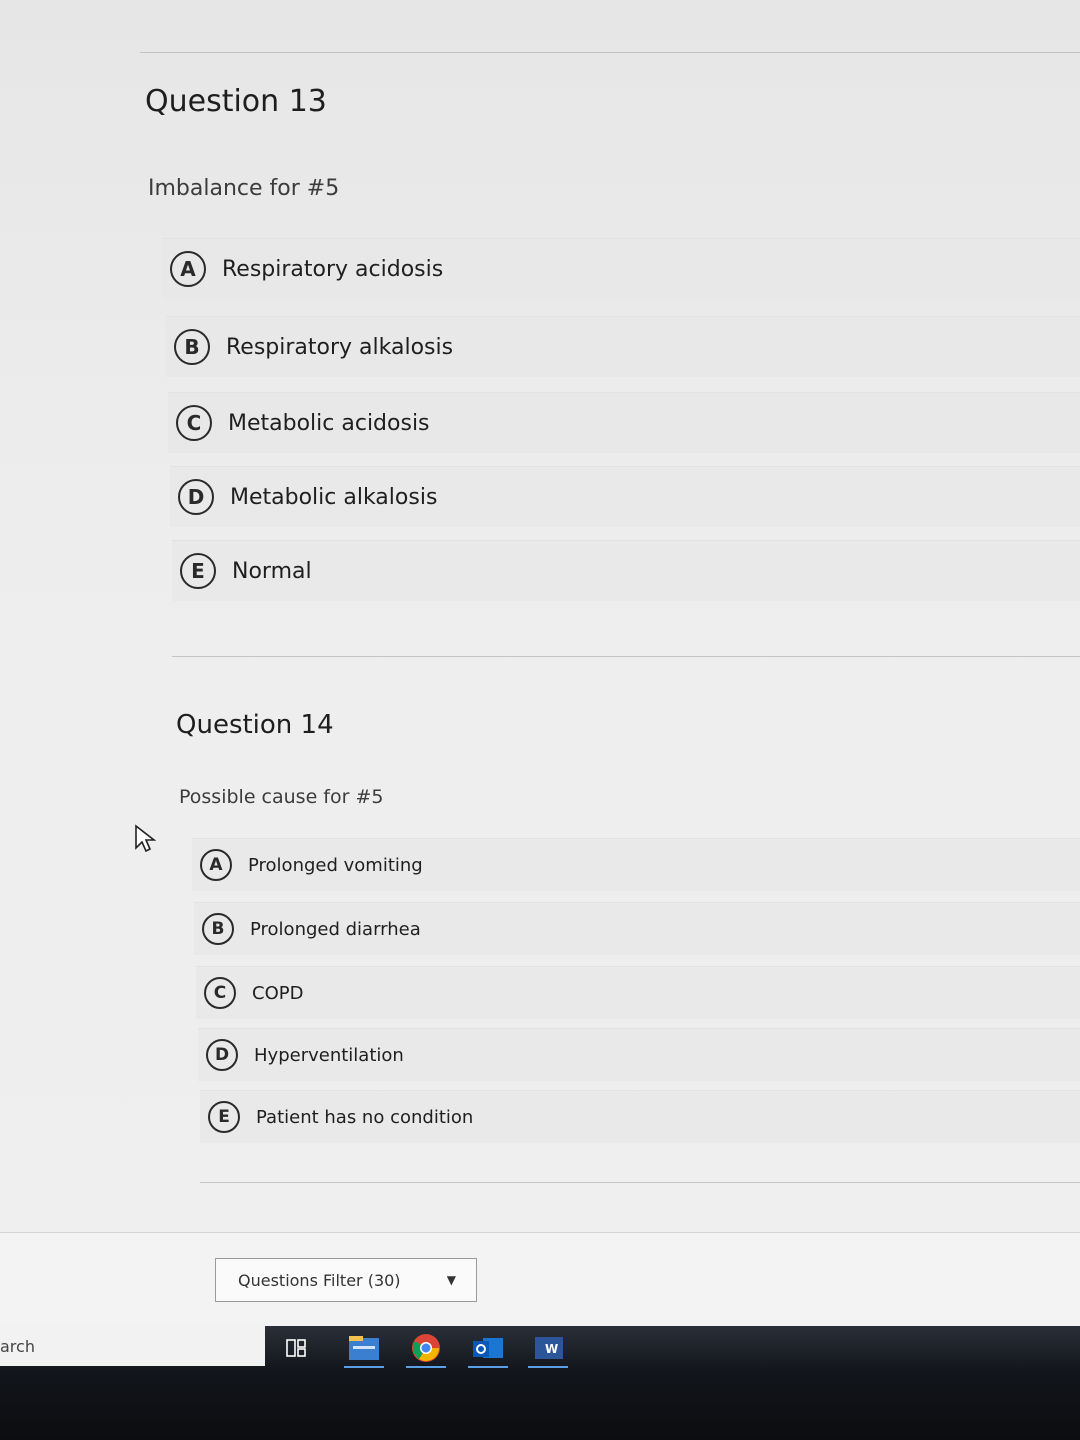 This screenshot has height=1440, width=1080. What do you see at coordinates (255, 725) in the screenshot?
I see `question-14-title: Question 14` at bounding box center [255, 725].